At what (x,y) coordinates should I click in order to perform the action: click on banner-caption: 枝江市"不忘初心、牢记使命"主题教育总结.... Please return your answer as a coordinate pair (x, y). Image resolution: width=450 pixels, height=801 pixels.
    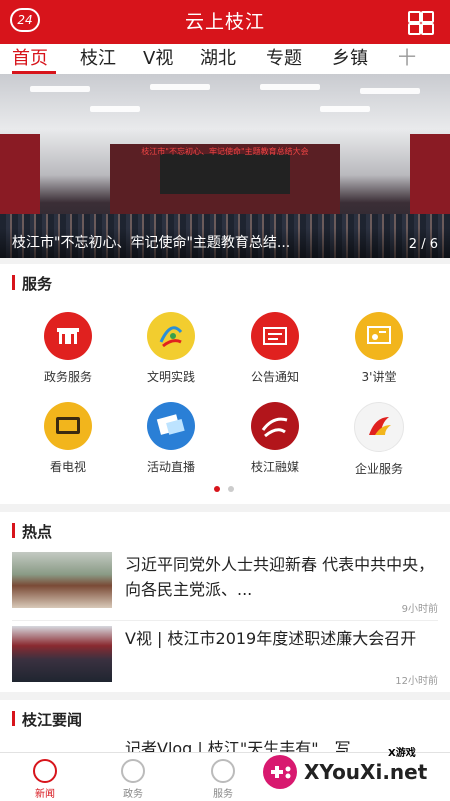
    Looking at the image, I should click on (151, 243).